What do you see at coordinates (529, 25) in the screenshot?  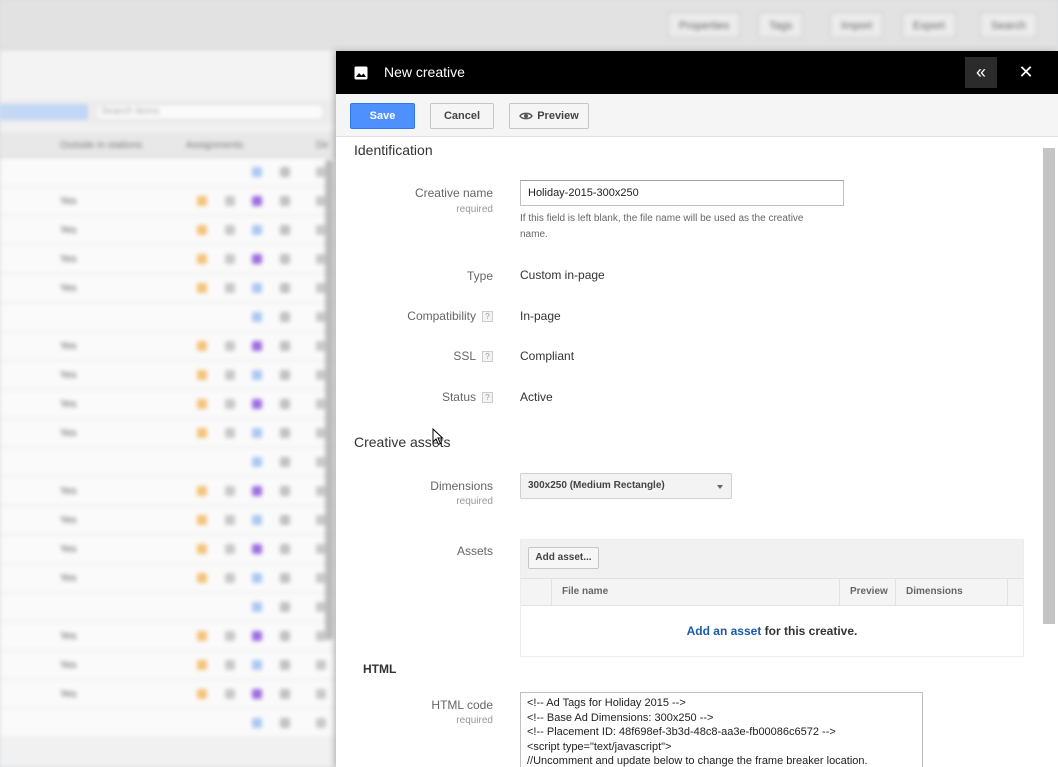 I see `background-top-bar: Properties Tags Import Export Search` at bounding box center [529, 25].